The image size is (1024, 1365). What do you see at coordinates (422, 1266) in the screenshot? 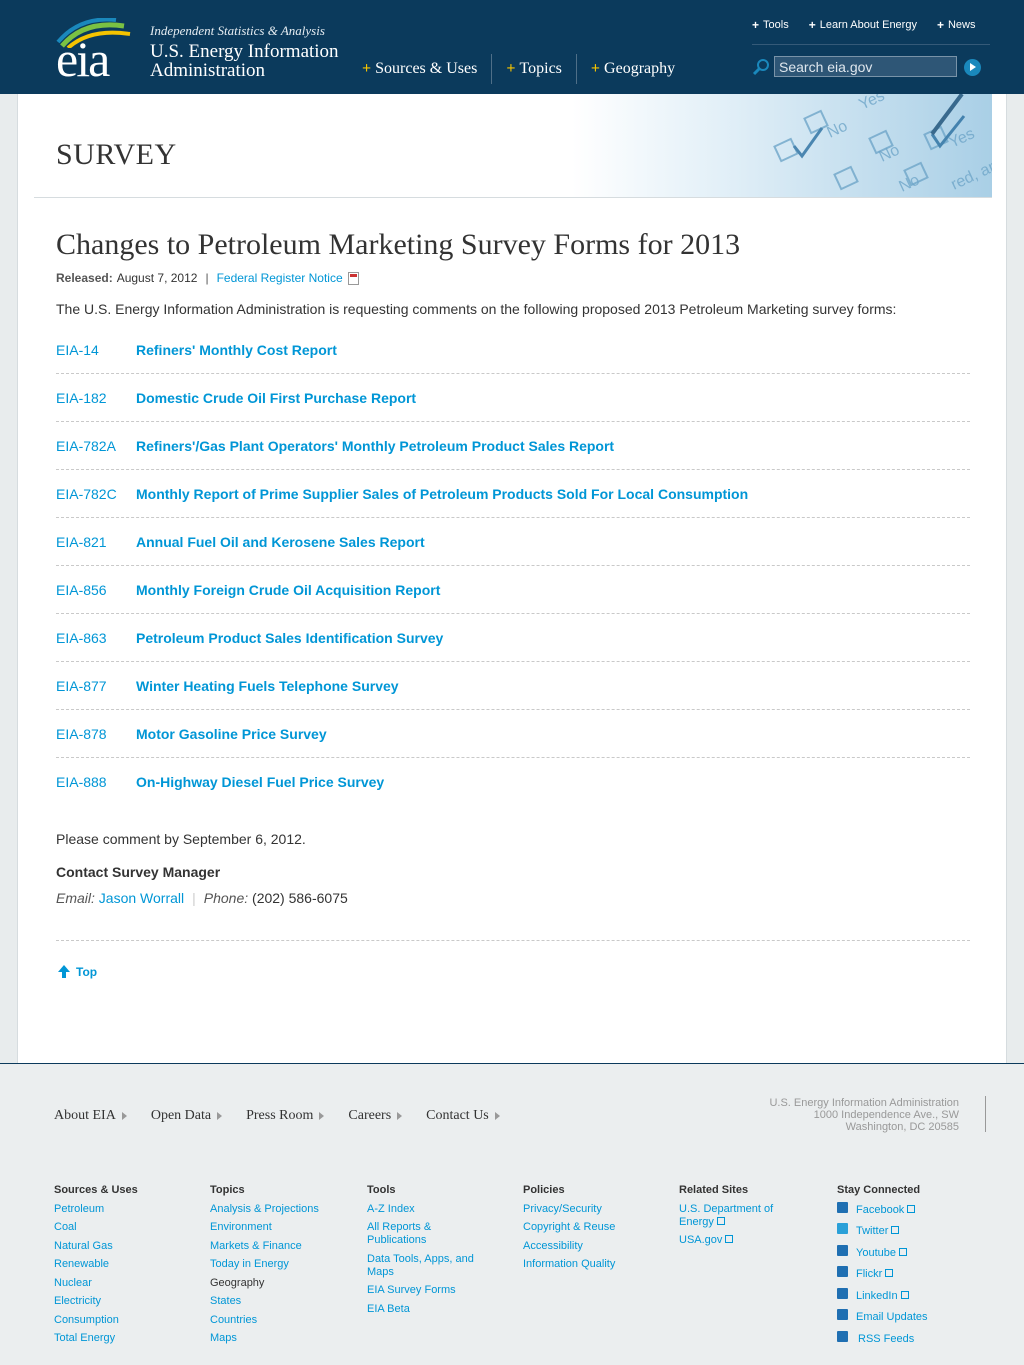
I see `footer-link: Data Tools, Apps, and Maps` at bounding box center [422, 1266].